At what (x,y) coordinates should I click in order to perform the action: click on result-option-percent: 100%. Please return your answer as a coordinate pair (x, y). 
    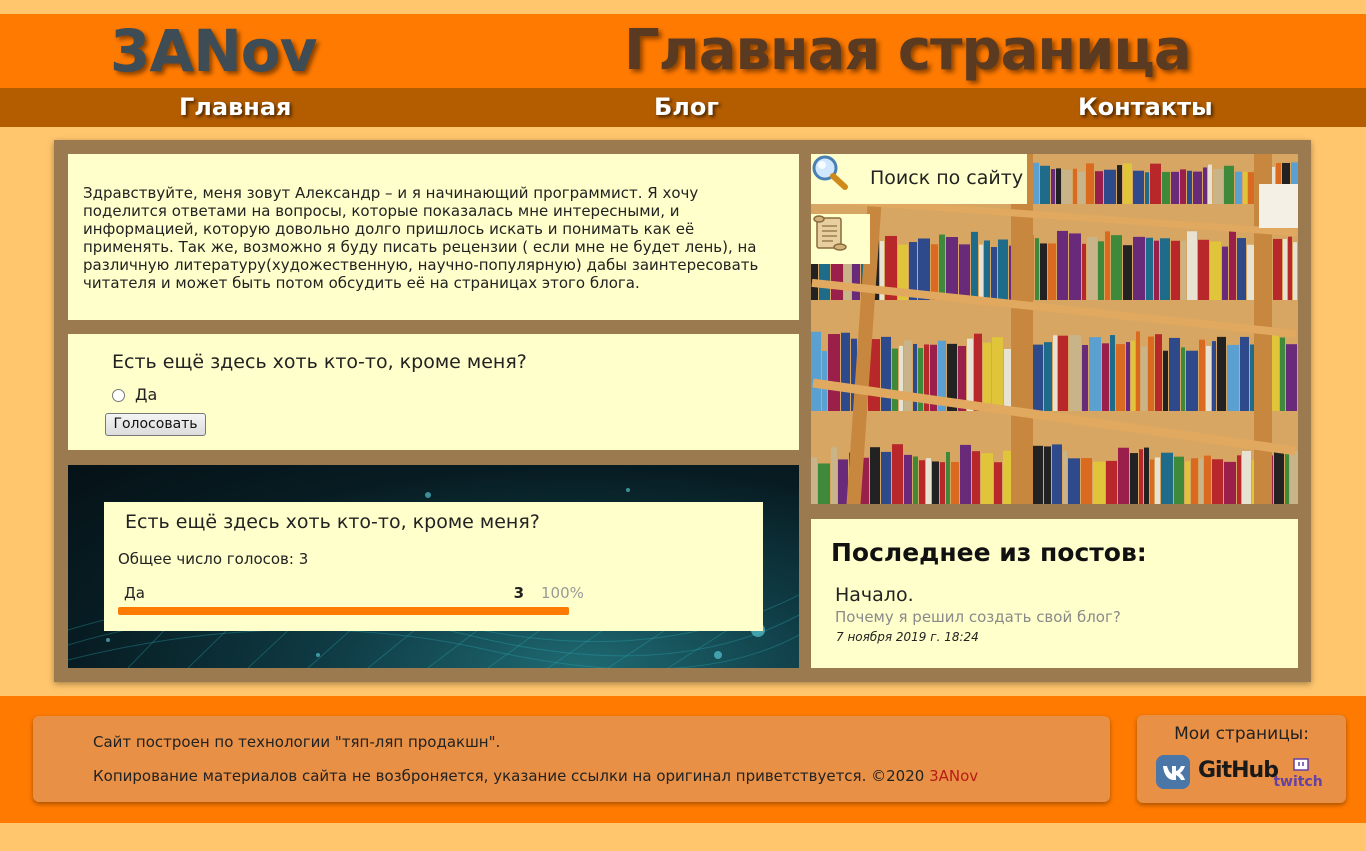
    Looking at the image, I should click on (562, 593).